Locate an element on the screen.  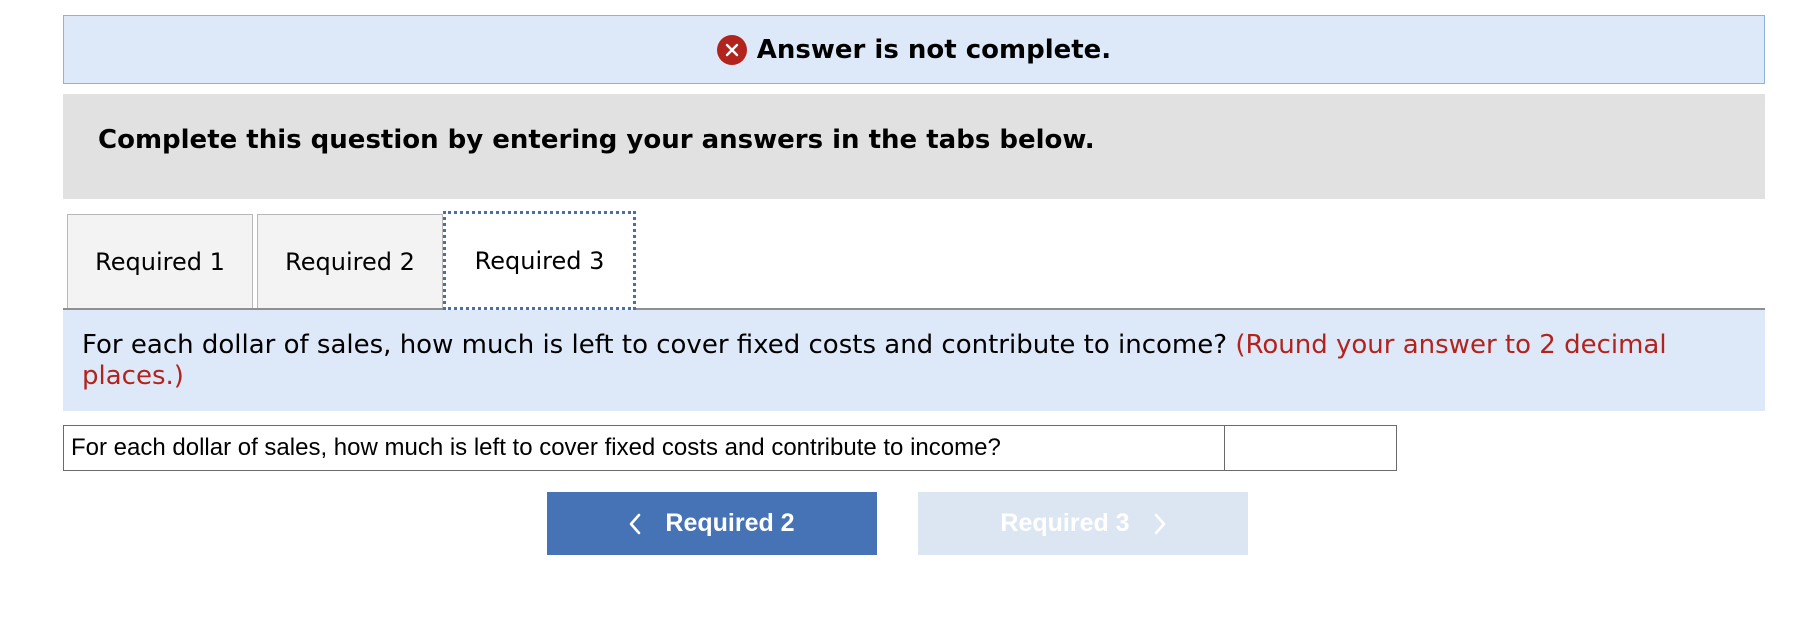
status-banner: Answer is not complete. is located at coordinates (914, 49).